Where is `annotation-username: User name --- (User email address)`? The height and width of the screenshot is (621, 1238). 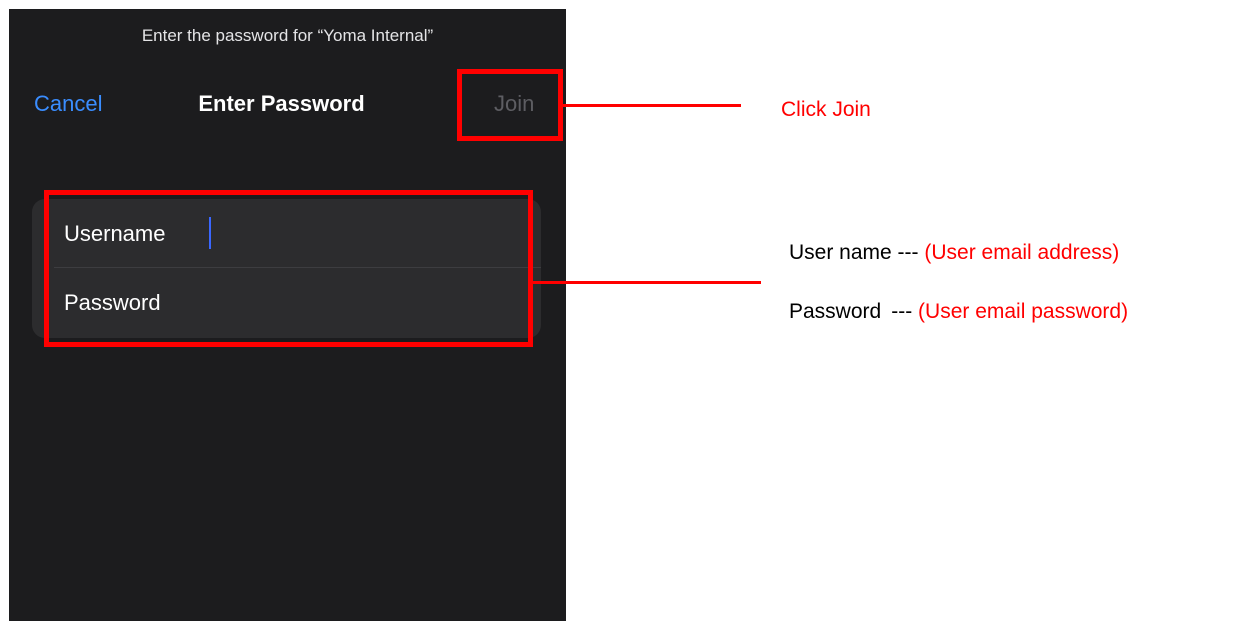
annotation-username: User name --- (User email address) is located at coordinates (954, 253).